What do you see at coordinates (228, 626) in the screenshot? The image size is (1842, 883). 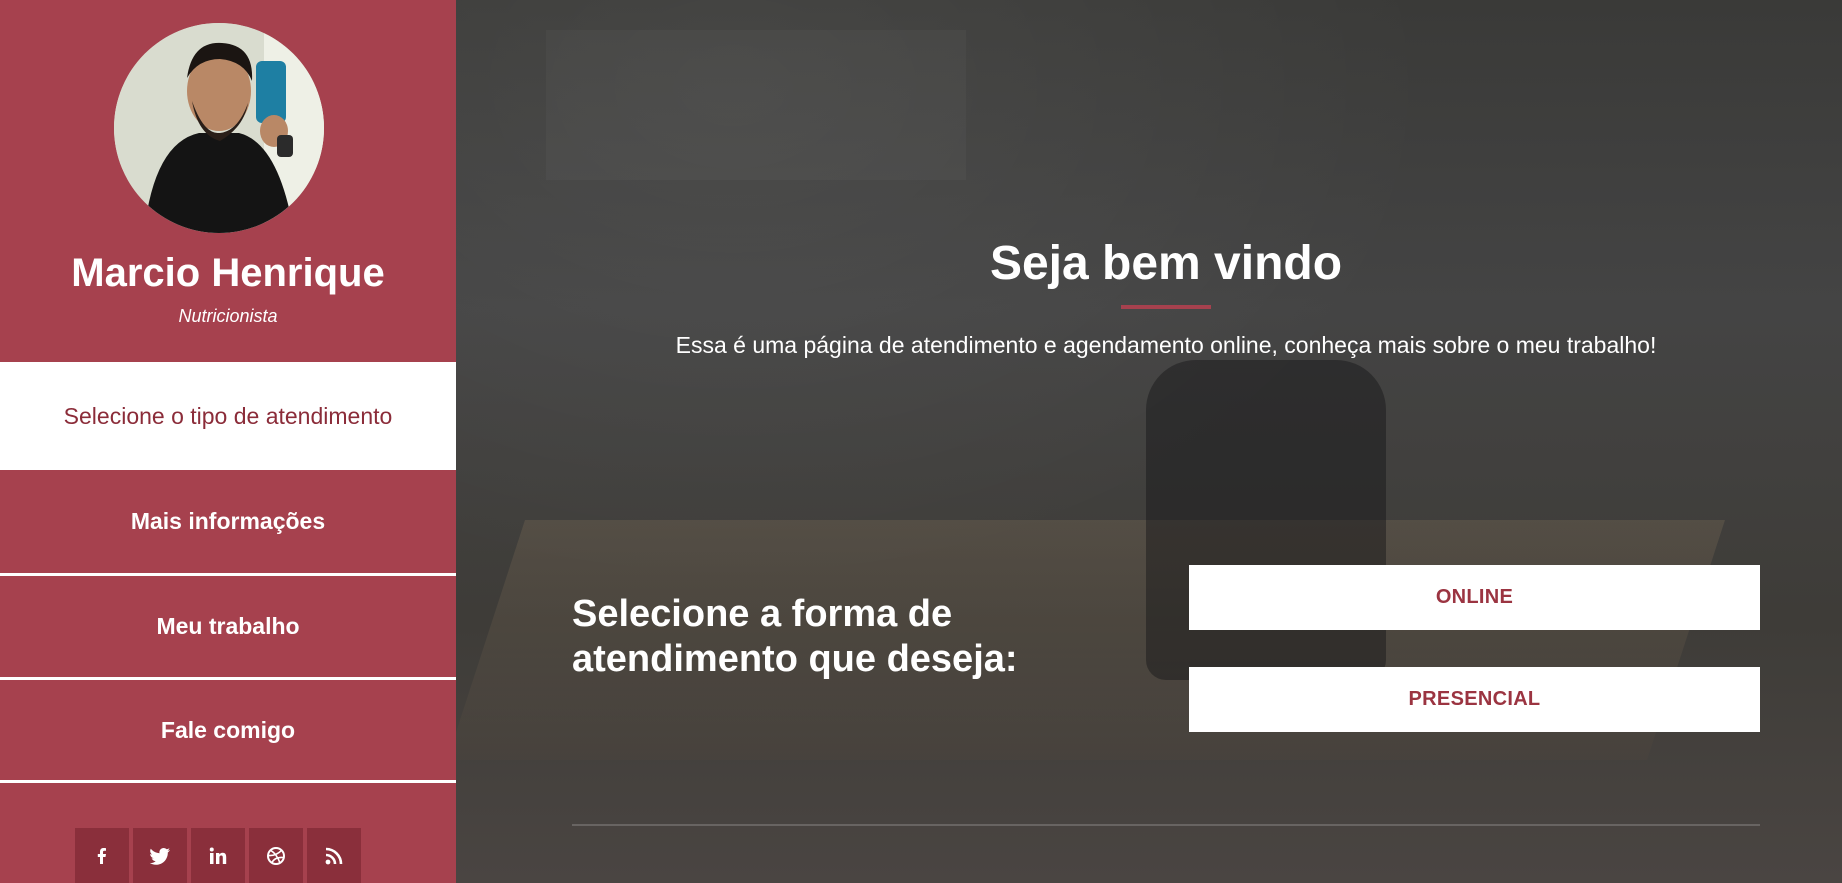 I see `nav-item-meu-trabalho: Meu trabalho` at bounding box center [228, 626].